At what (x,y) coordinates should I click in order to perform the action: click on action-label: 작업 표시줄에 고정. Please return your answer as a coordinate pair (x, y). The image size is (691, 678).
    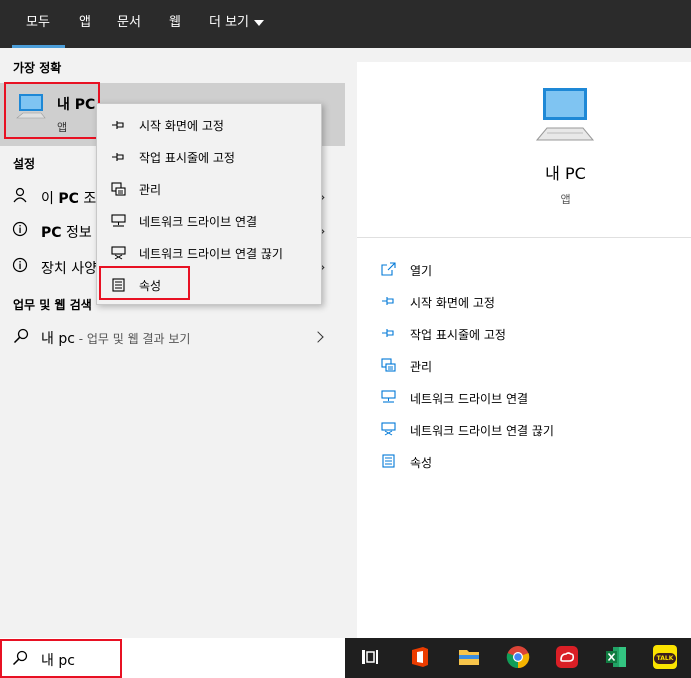
    Looking at the image, I should click on (458, 335).